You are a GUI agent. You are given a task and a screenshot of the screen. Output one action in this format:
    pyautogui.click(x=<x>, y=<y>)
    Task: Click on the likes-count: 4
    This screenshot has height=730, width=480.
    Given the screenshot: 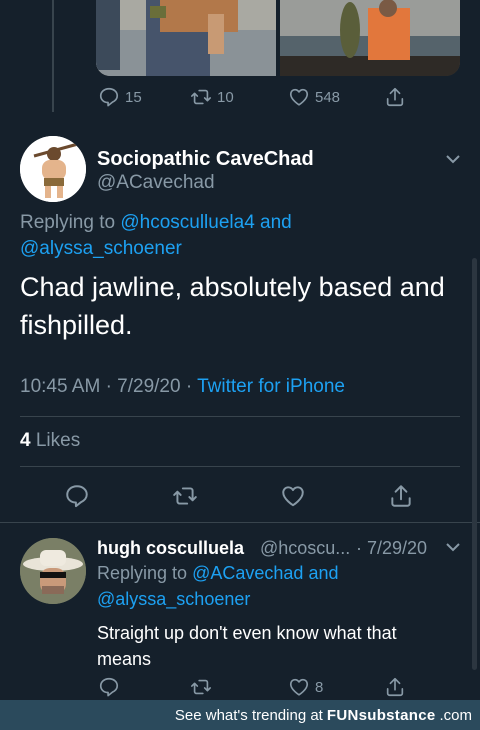 What is the action you would take?
    pyautogui.click(x=25, y=440)
    